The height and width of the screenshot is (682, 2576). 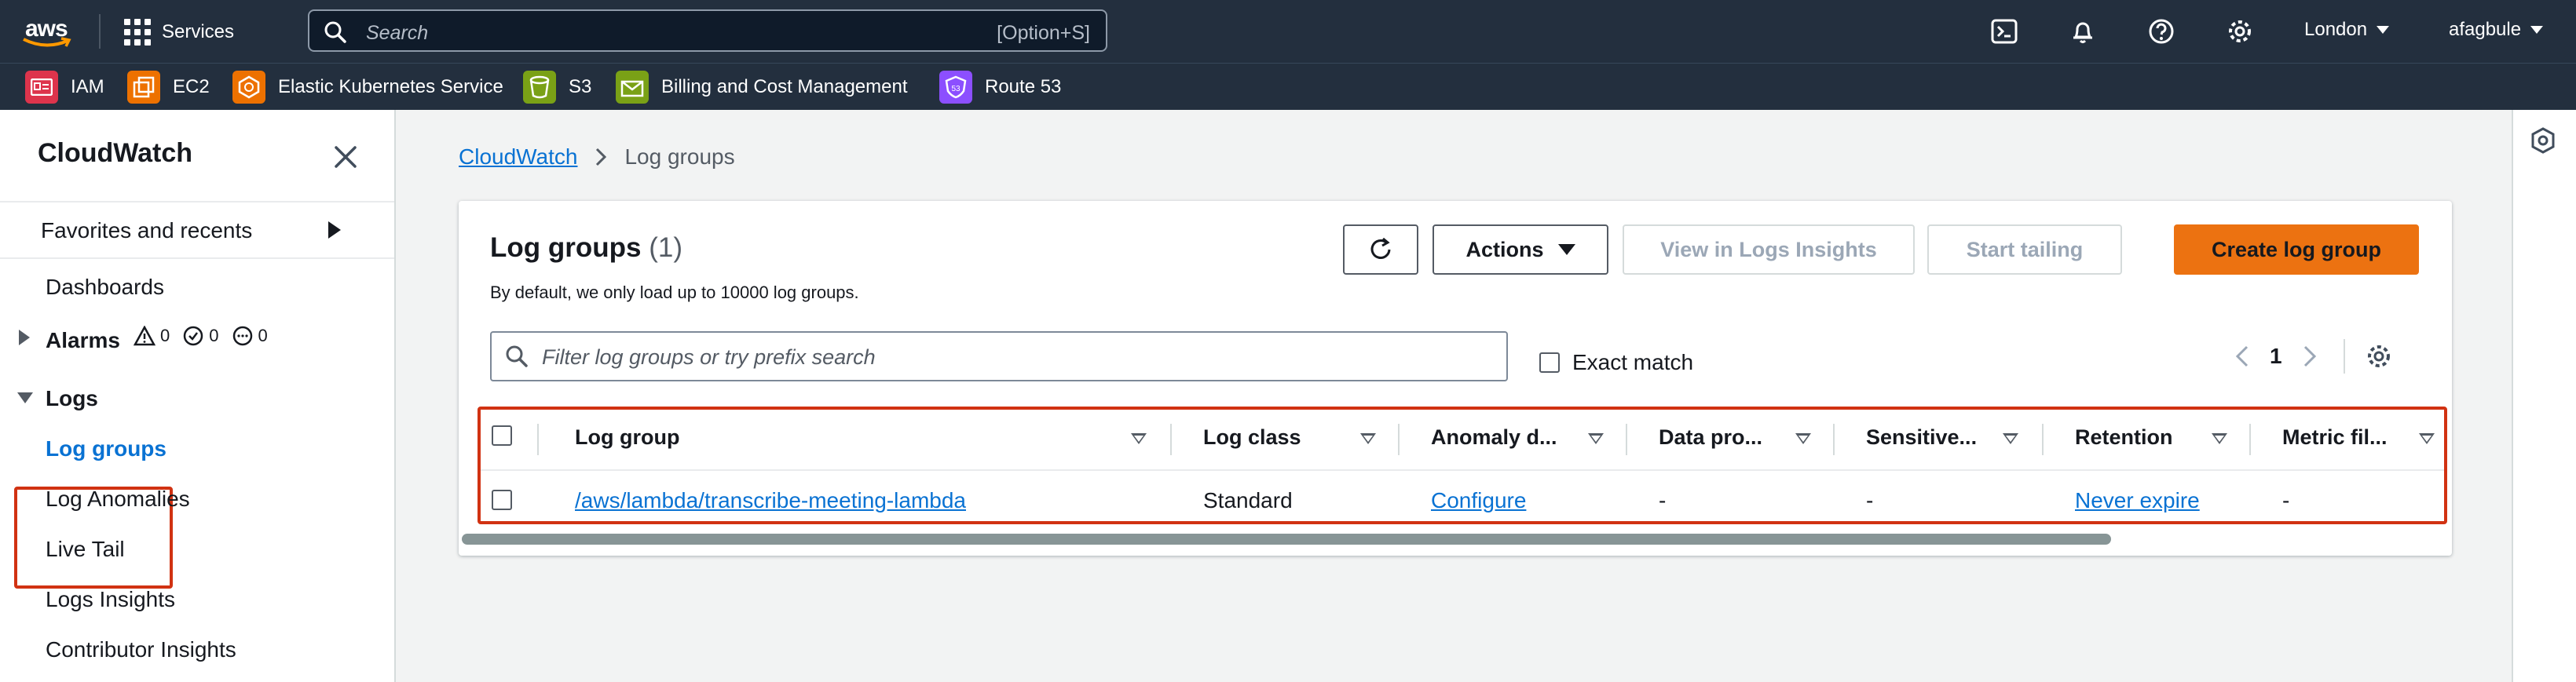 I want to click on column-header-log-group: Log group, so click(x=627, y=437).